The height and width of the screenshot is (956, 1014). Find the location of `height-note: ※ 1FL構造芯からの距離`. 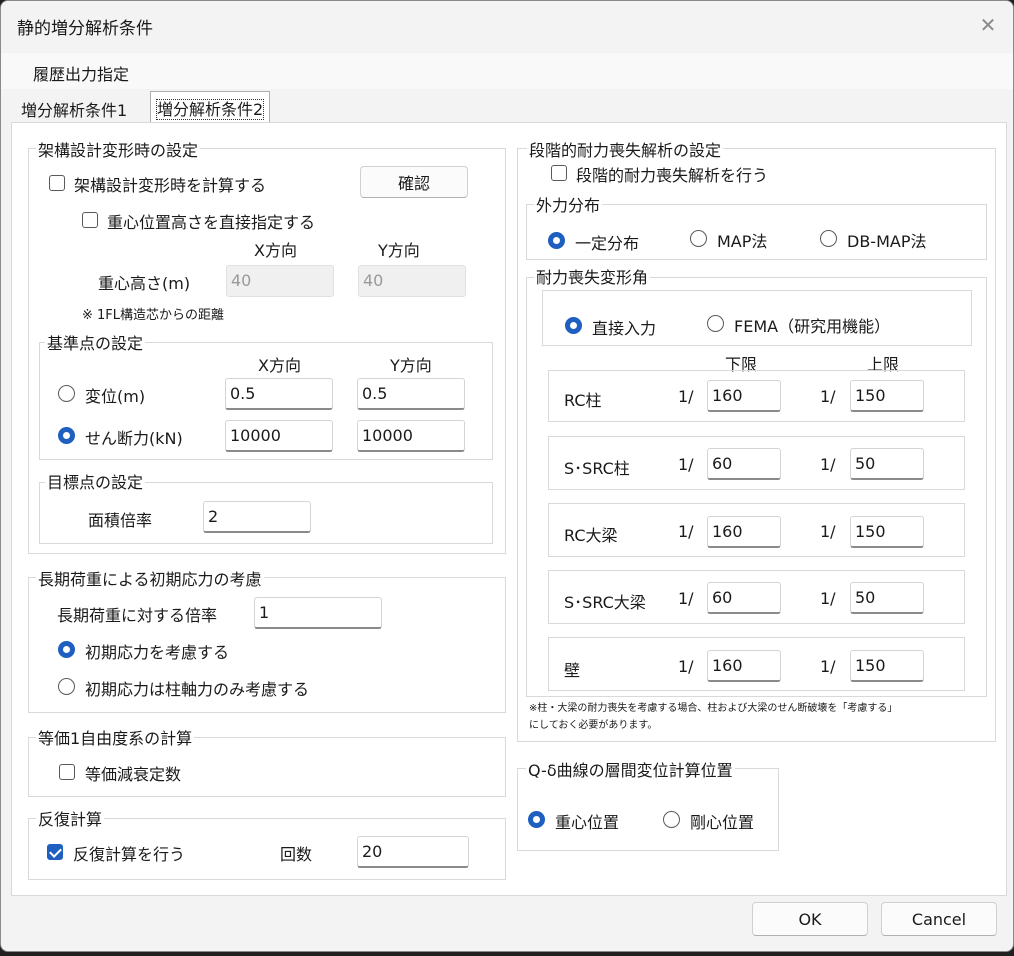

height-note: ※ 1FL構造芯からの距離 is located at coordinates (153, 315).